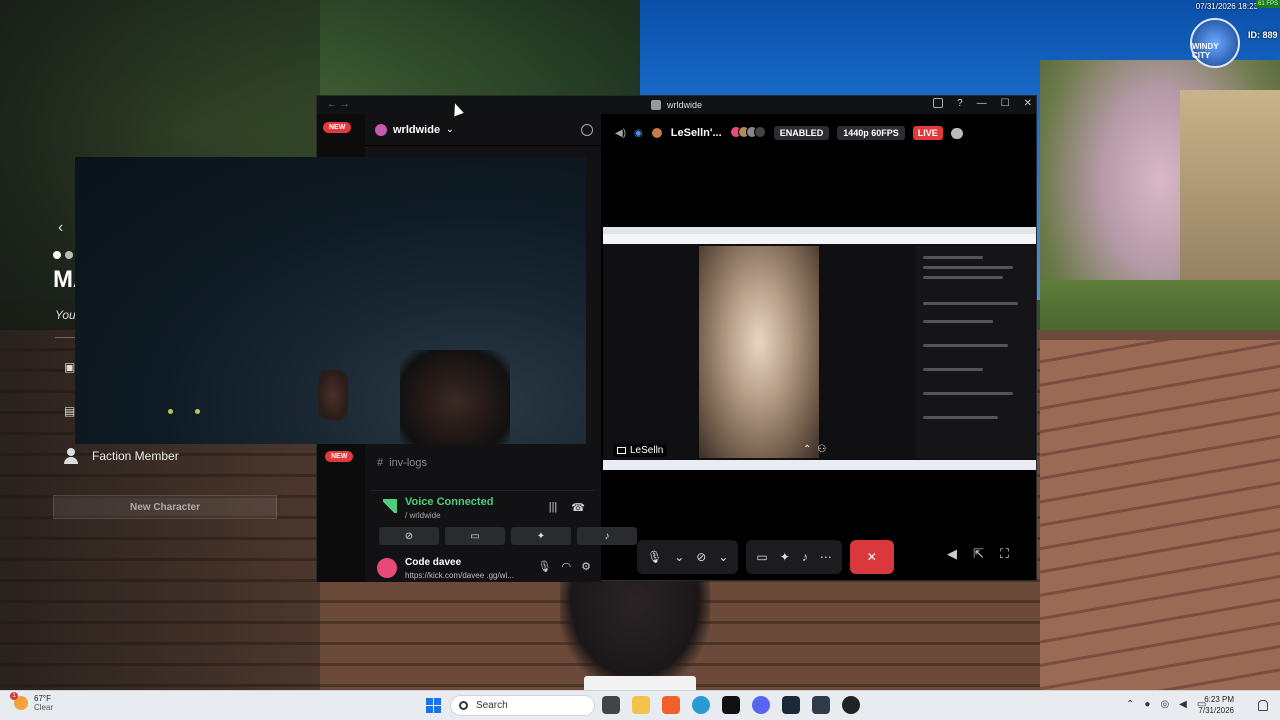 The width and height of the screenshot is (1280, 720). Describe the element at coordinates (463, 705) in the screenshot. I see `search-icon` at that location.